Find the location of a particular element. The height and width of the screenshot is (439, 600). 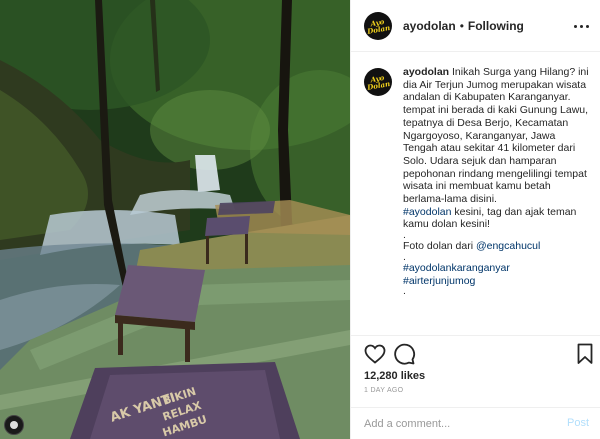

follow-button: Following is located at coordinates (496, 26).